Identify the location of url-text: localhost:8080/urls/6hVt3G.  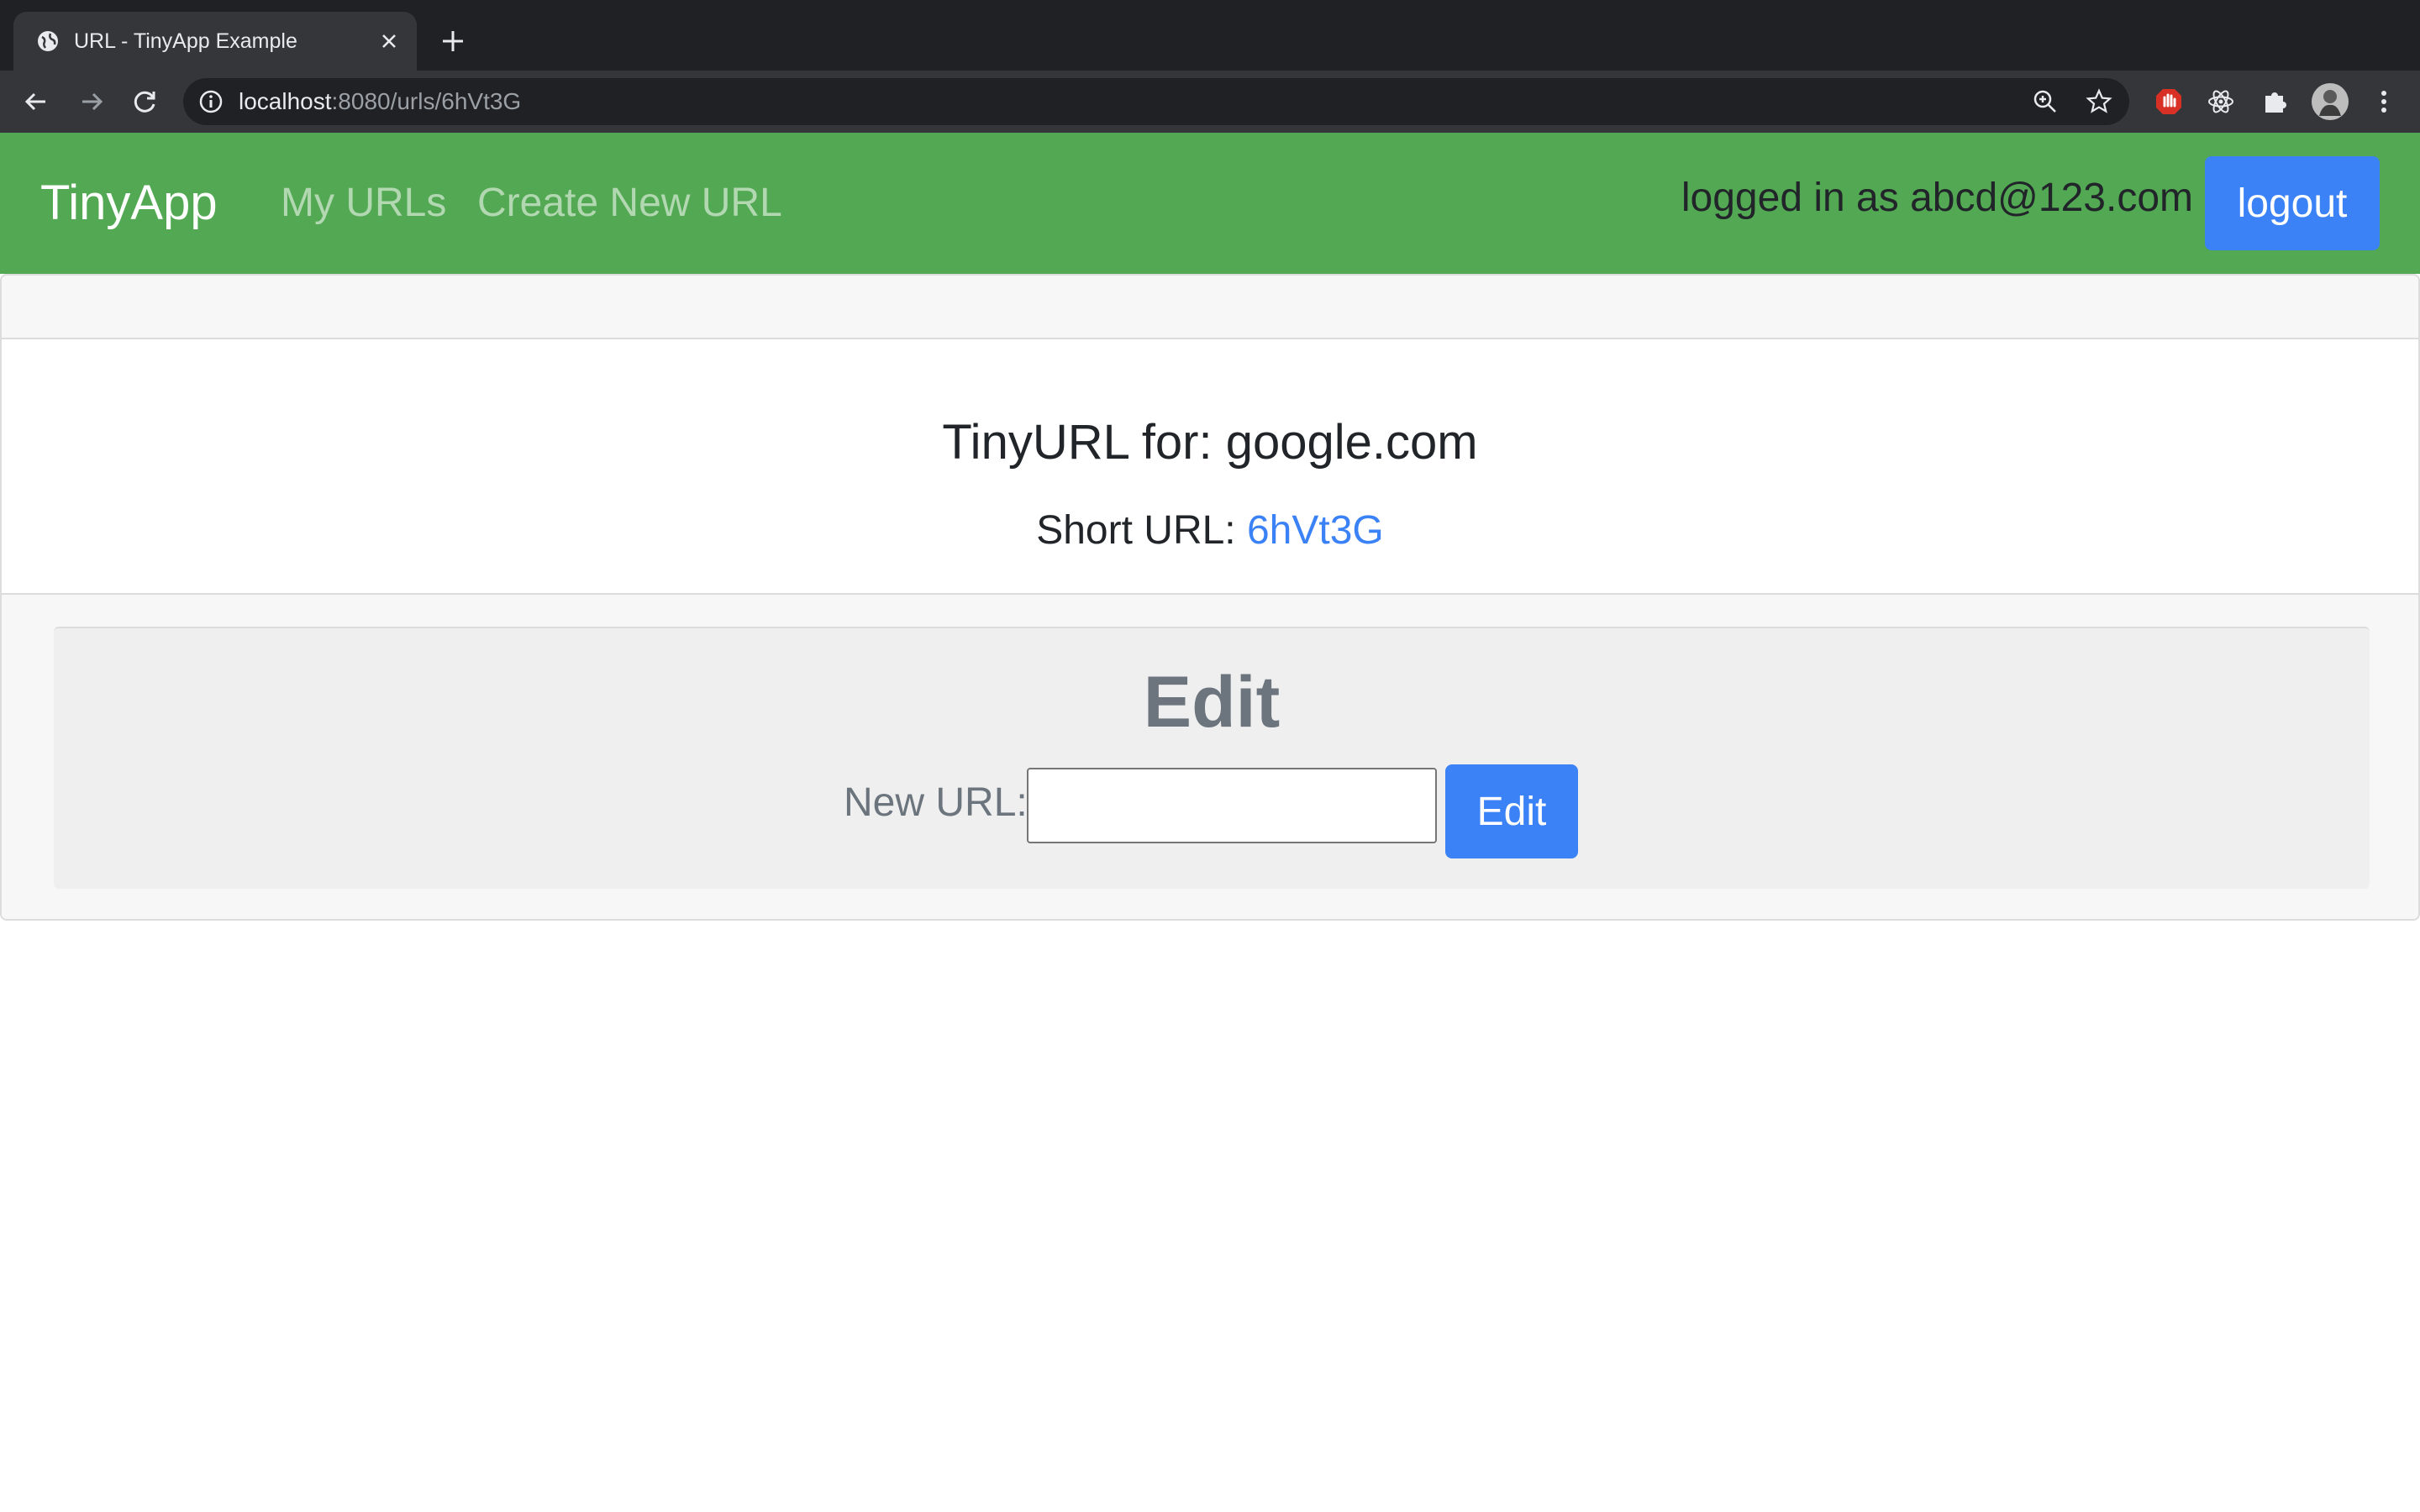
(380, 101).